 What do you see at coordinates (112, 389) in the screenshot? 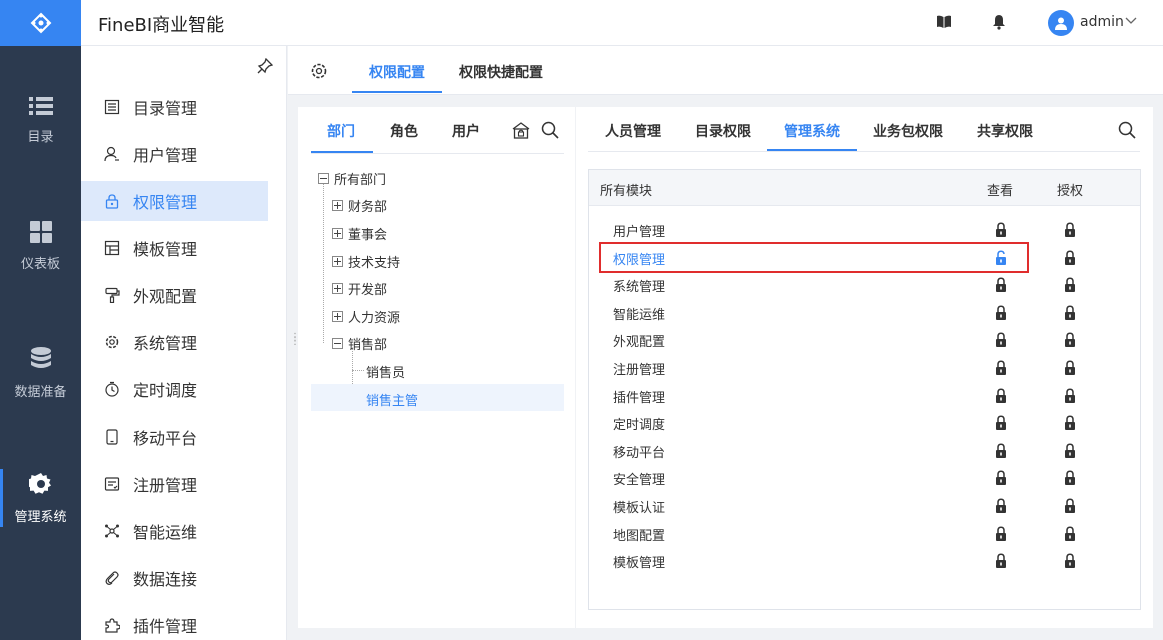
I see `timer-icon` at bounding box center [112, 389].